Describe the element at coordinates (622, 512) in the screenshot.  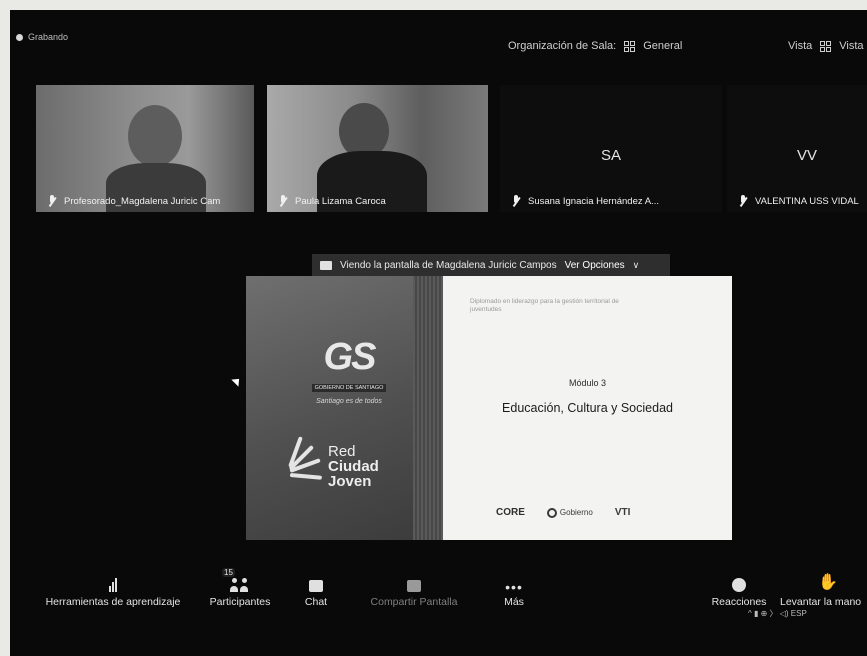
I see `vti-logo: VTI` at that location.